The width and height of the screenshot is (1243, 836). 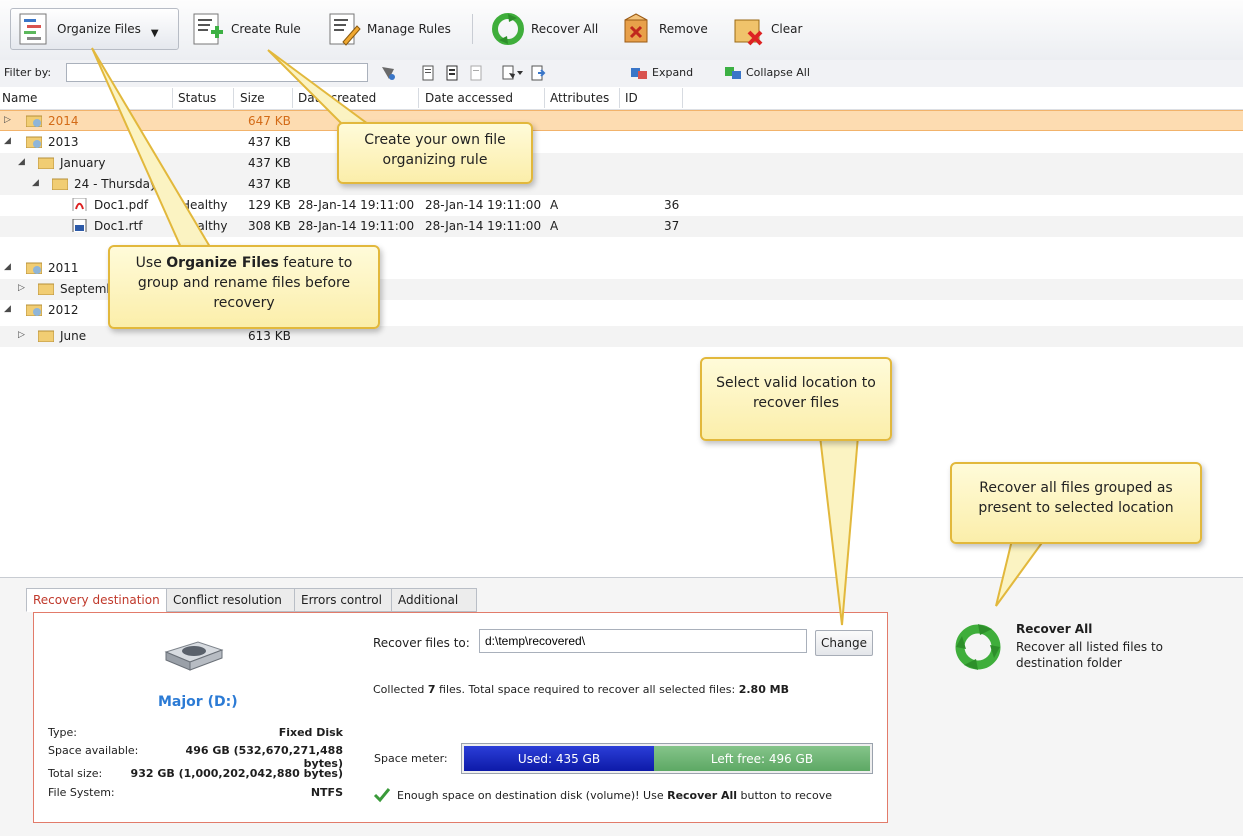 I want to click on organize-pointer, so click(x=153, y=150).